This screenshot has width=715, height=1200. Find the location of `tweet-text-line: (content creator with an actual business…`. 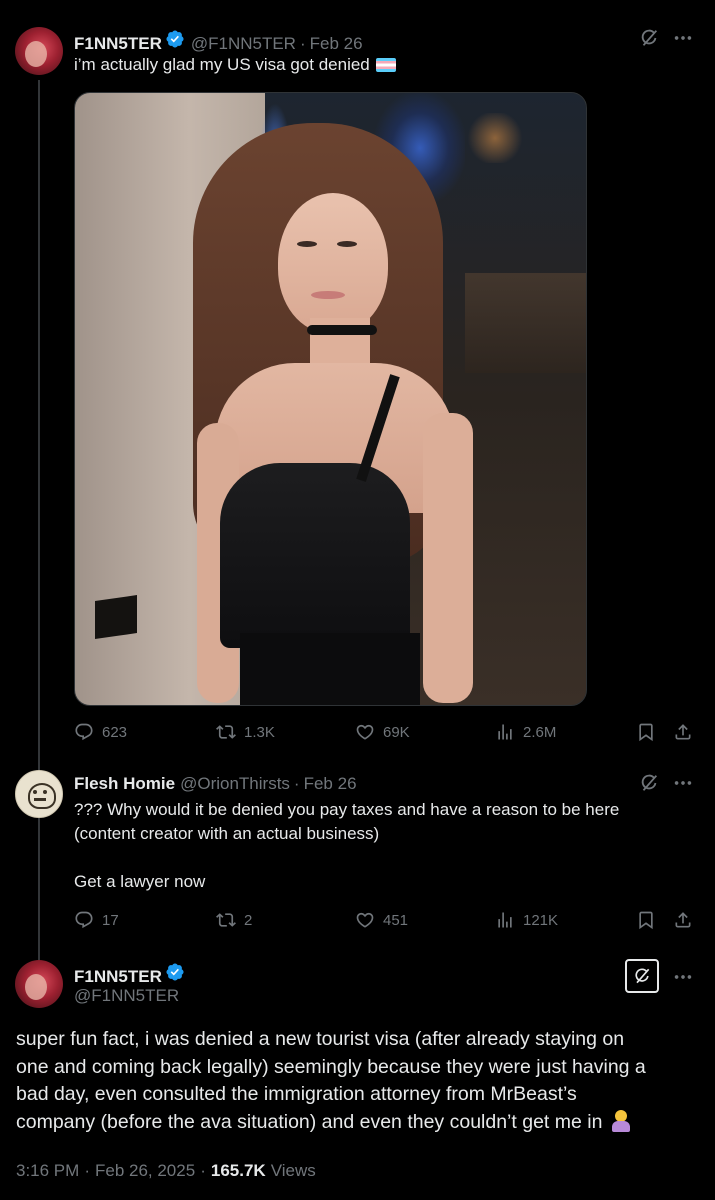

tweet-text-line: (content creator with an actual business… is located at coordinates (227, 833).